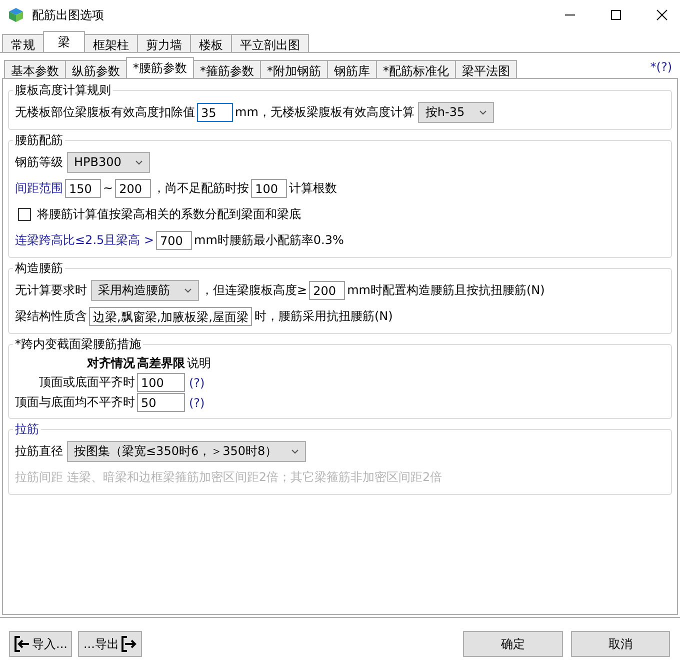 This screenshot has width=680, height=665. I want to click on dropdown: 按图集（梁宽≤350时6，＞350时8）, so click(186, 451).